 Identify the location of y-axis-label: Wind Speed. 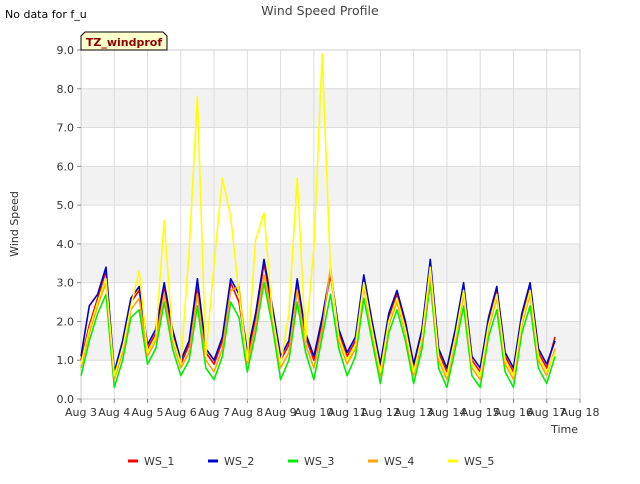
(14, 224).